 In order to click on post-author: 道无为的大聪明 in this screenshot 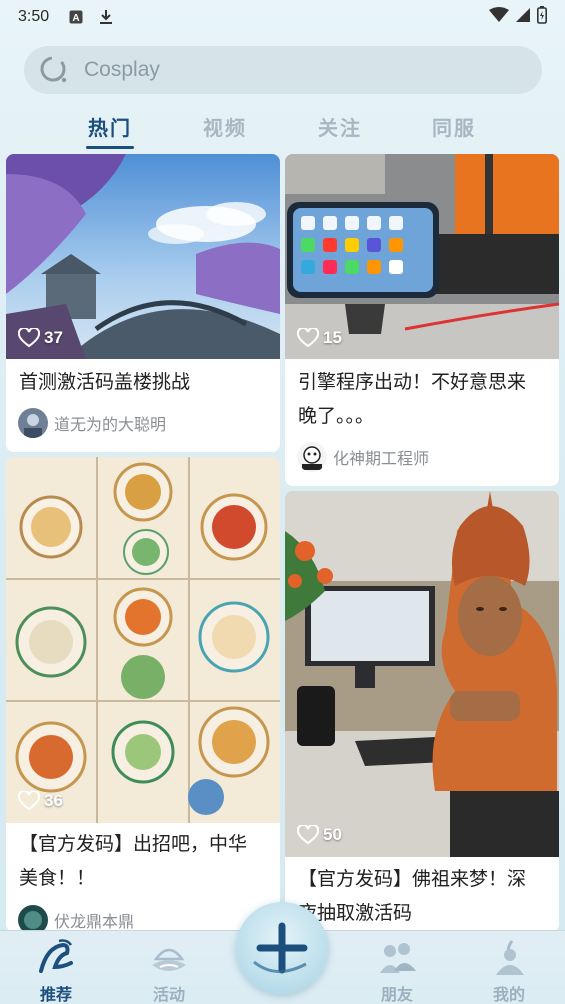, I will do `click(92, 423)`.